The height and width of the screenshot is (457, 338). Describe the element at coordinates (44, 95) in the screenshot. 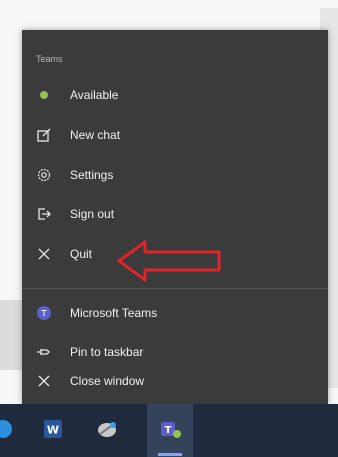

I see `status-available-icon` at that location.